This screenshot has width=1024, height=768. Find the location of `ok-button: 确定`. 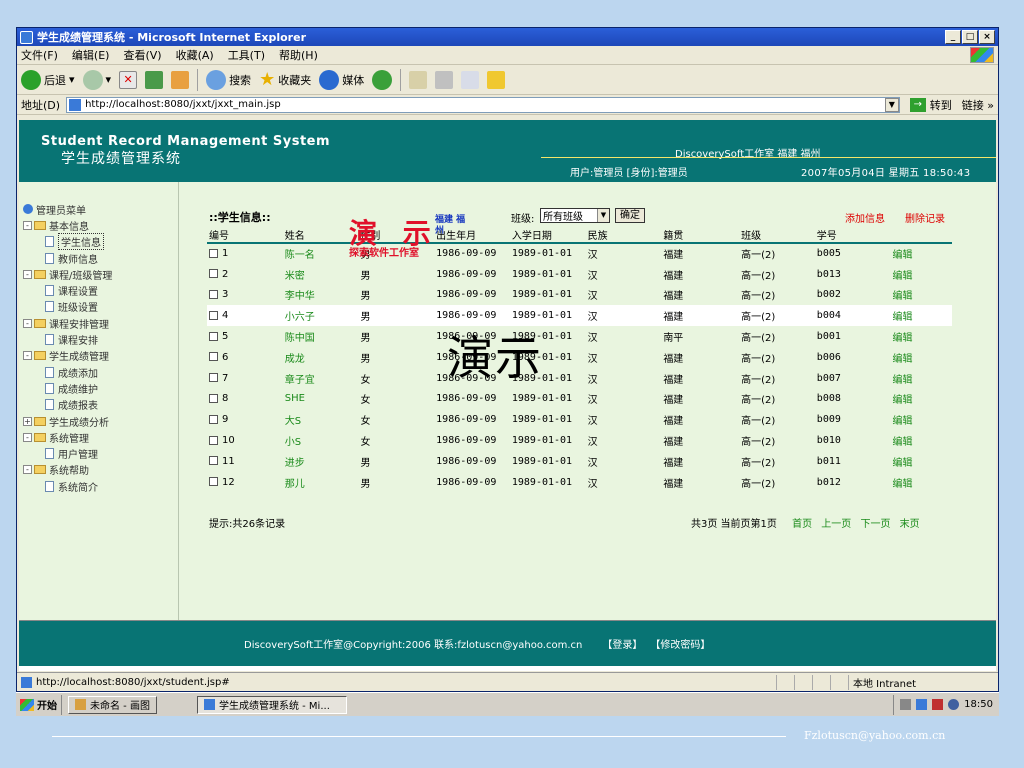

ok-button: 确定 is located at coordinates (630, 215).